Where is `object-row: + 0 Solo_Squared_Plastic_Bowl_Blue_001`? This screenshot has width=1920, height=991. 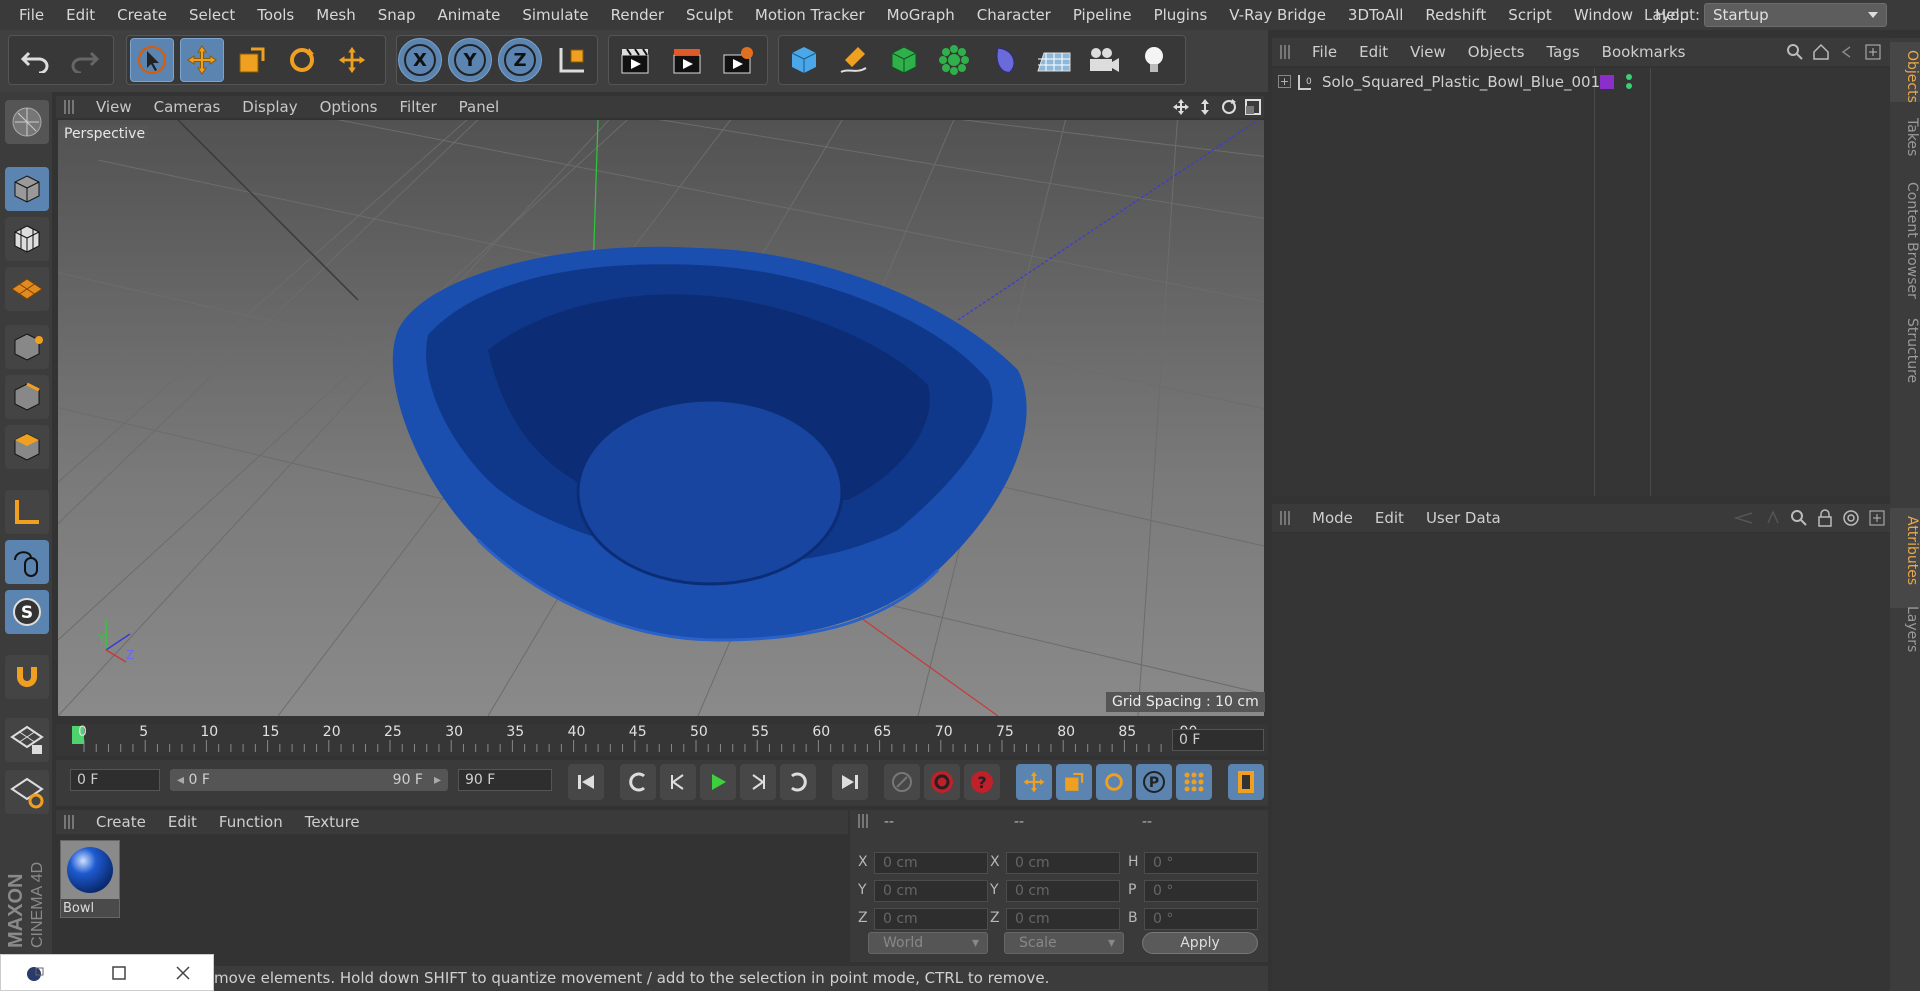 object-row: + 0 Solo_Squared_Plastic_Bowl_Blue_001 is located at coordinates (1581, 82).